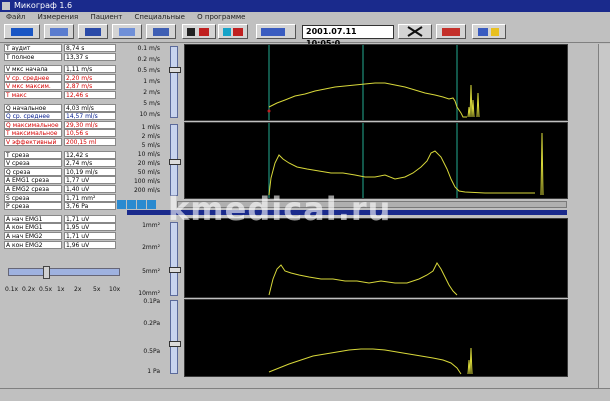  What do you see at coordinates (175, 70) in the screenshot?
I see `velocity-slider-thumb` at bounding box center [175, 70].